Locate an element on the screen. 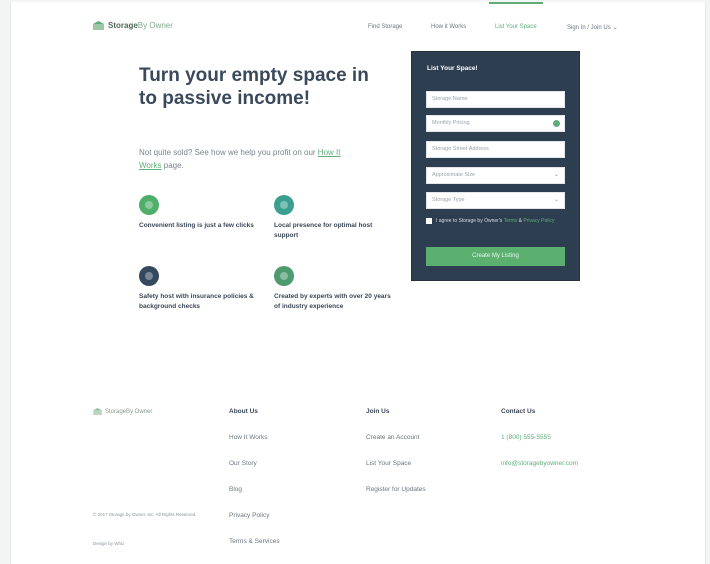 Image resolution: width=710 pixels, height=564 pixels. footer-link-our-story: Our Story is located at coordinates (254, 473).